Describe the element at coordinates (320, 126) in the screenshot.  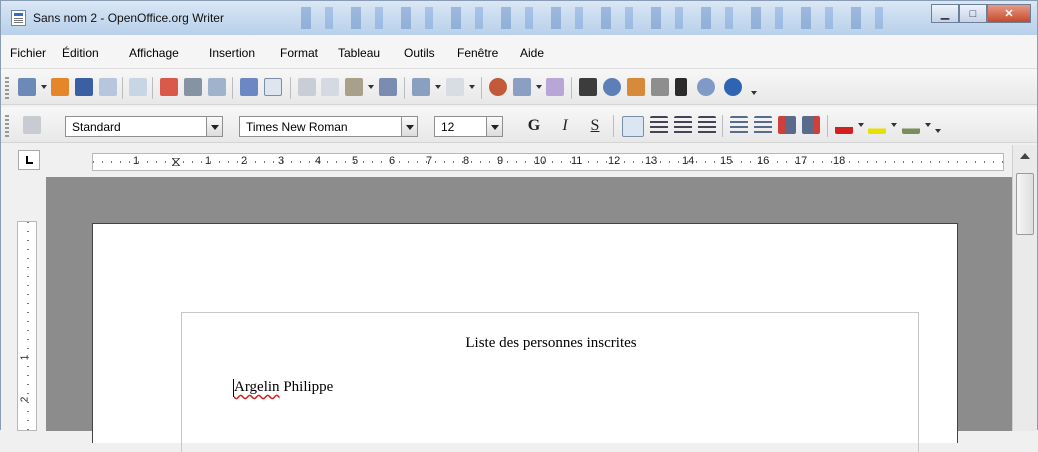
I see `font-name-combo: Times New Roman` at that location.